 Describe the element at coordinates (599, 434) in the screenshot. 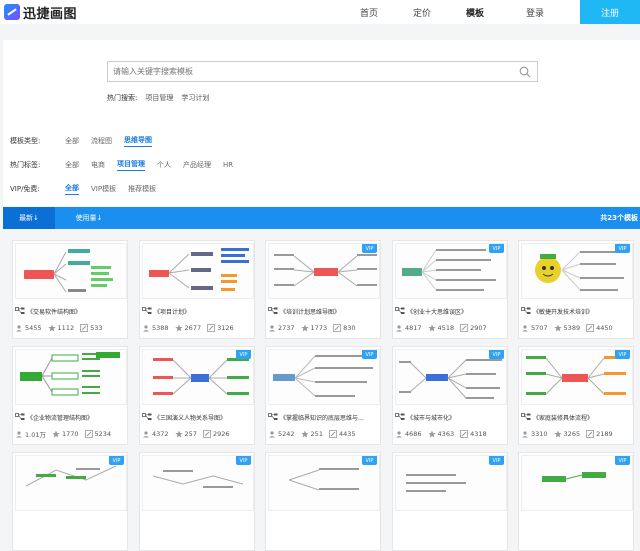

I see `stat-uses: 2189` at that location.